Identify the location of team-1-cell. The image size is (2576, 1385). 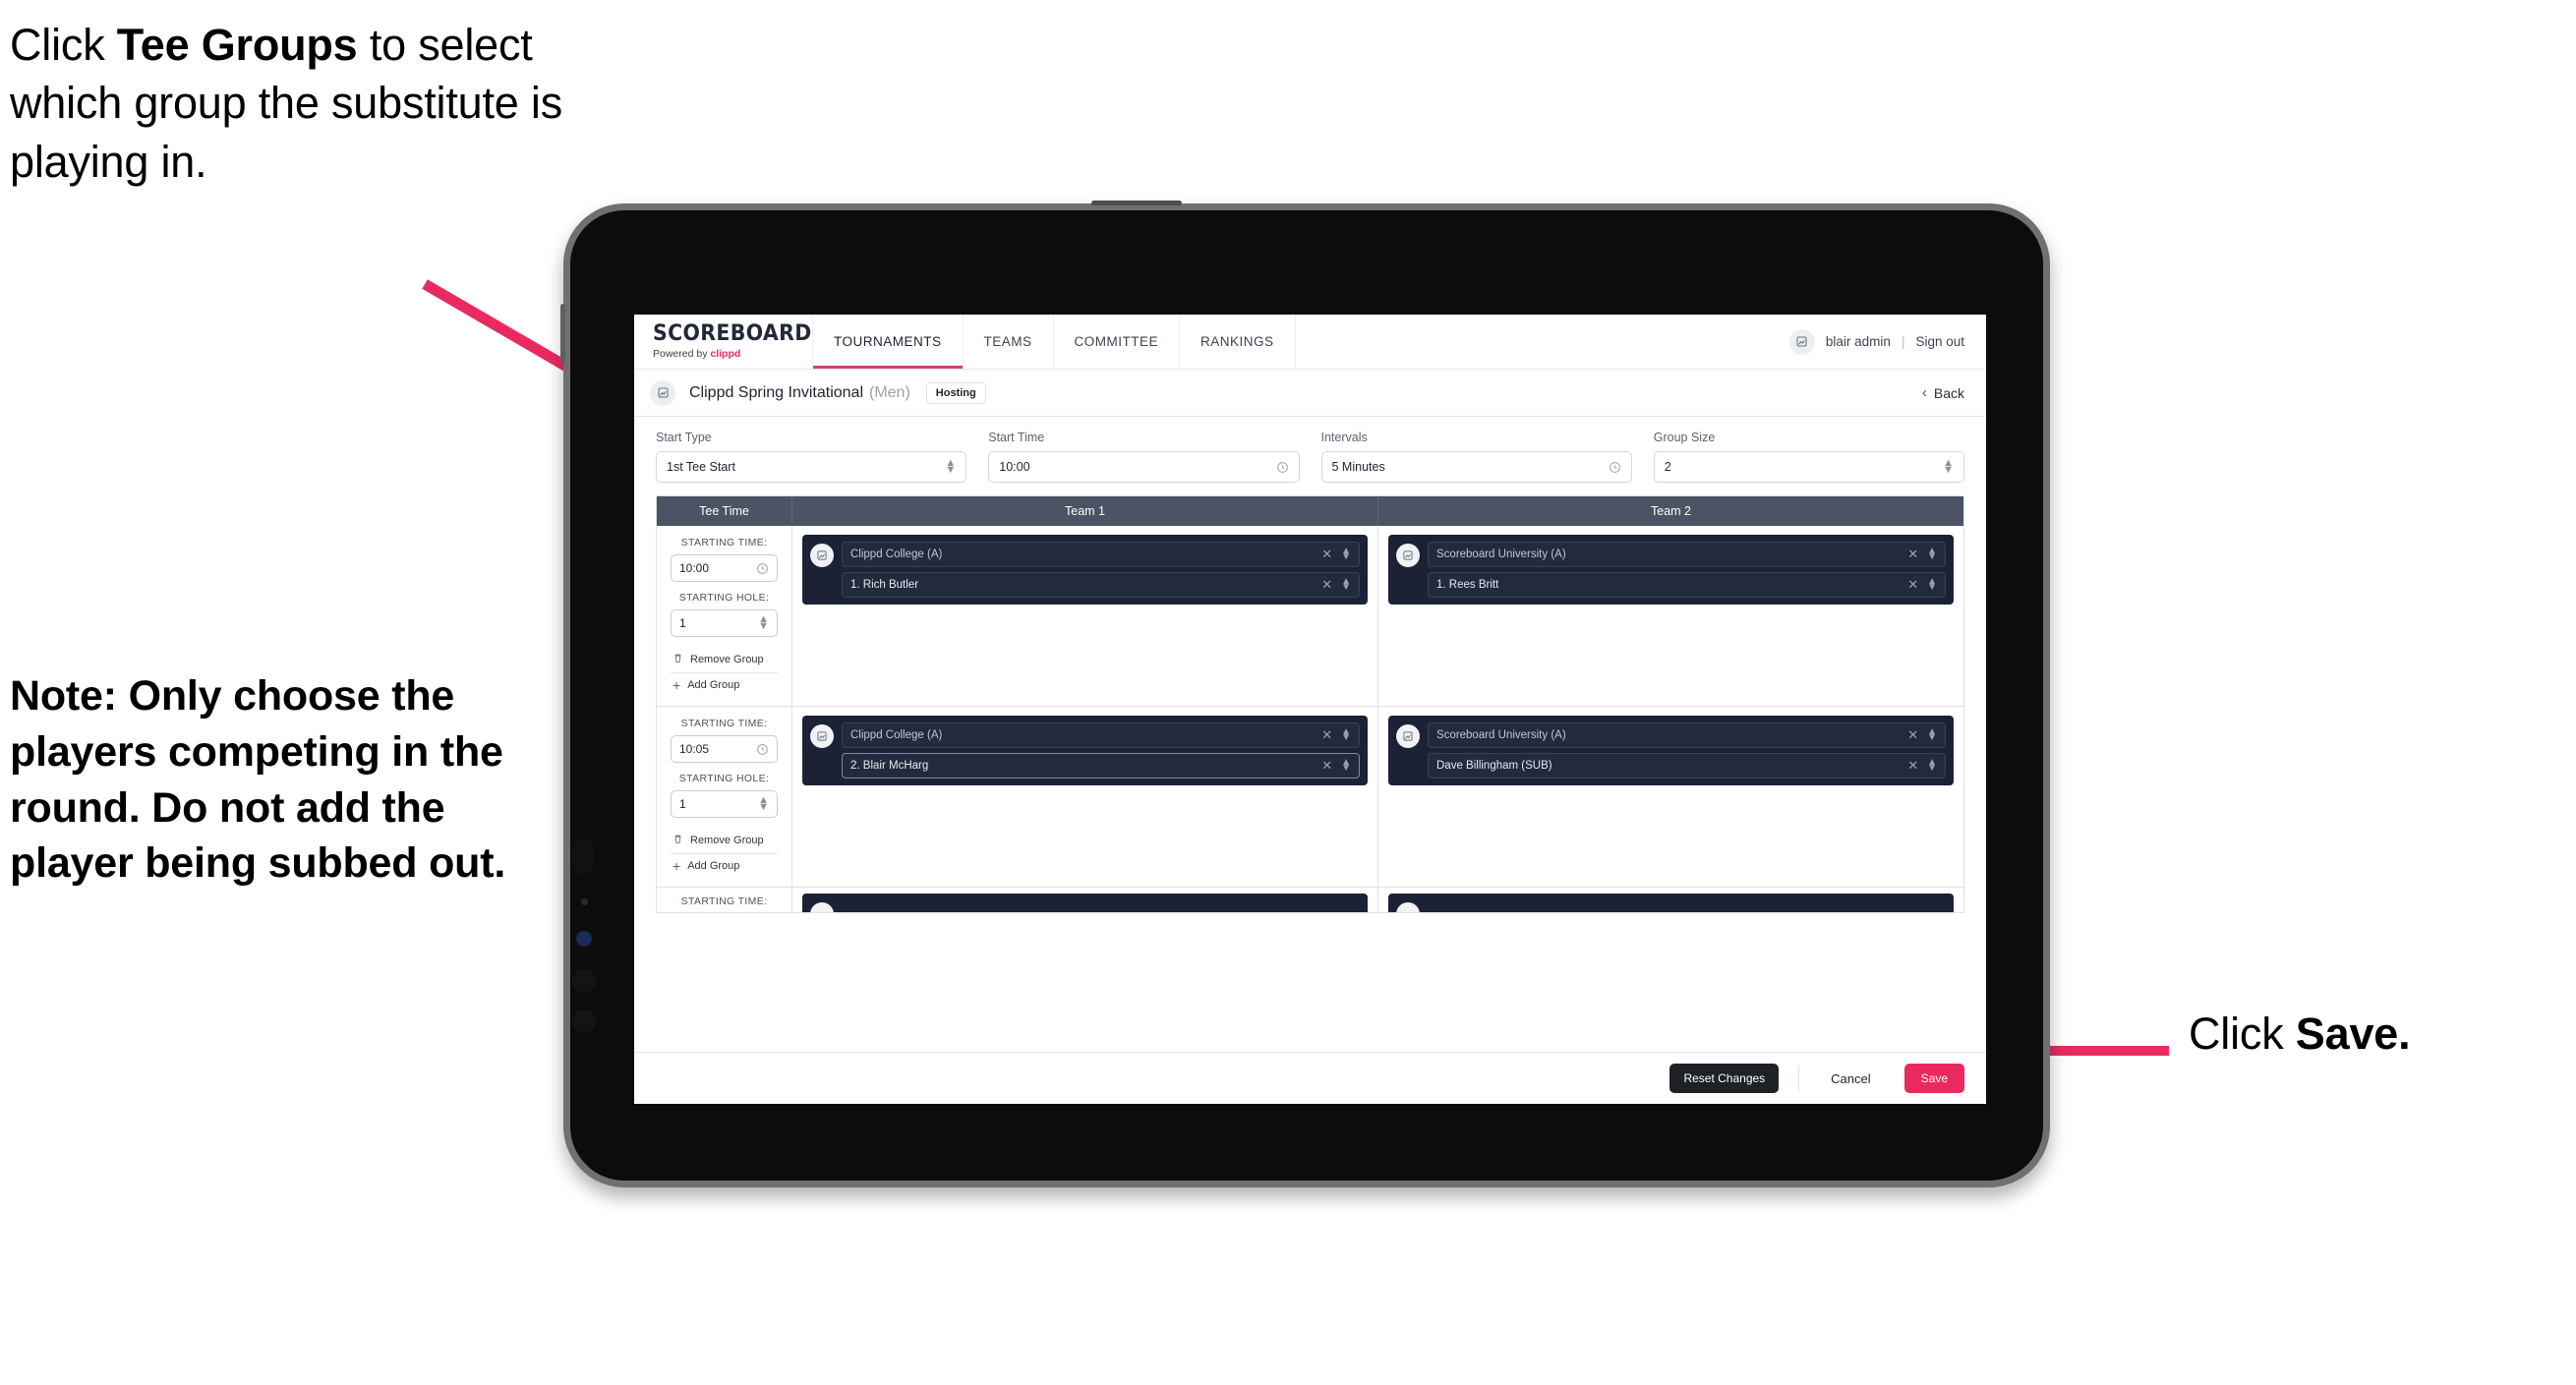
(1085, 900).